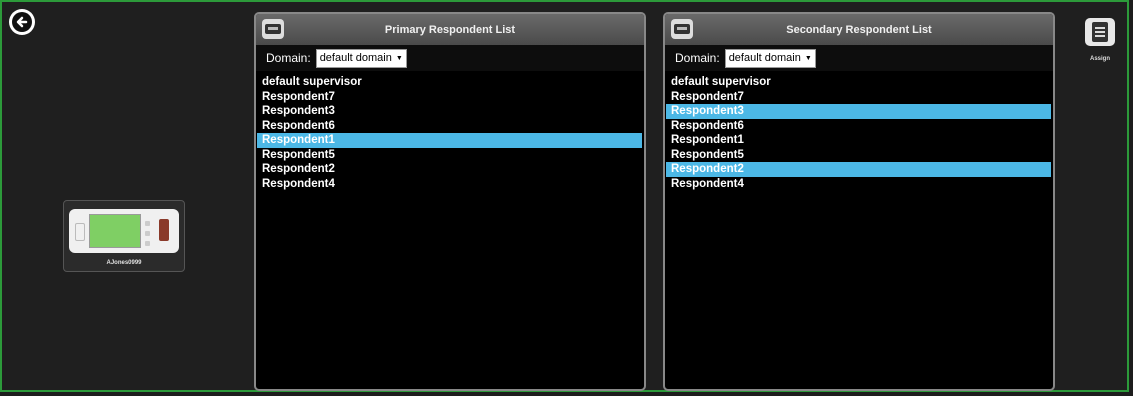  I want to click on back-arrow-icon, so click(22, 22).